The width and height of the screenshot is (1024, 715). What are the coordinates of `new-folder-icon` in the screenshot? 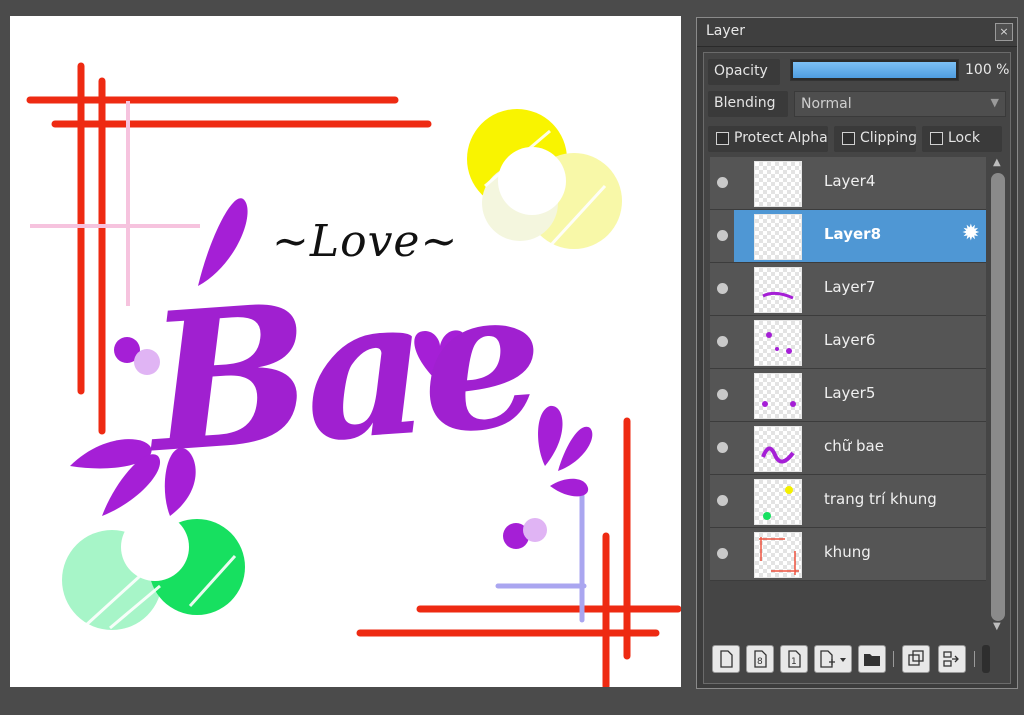 It's located at (872, 659).